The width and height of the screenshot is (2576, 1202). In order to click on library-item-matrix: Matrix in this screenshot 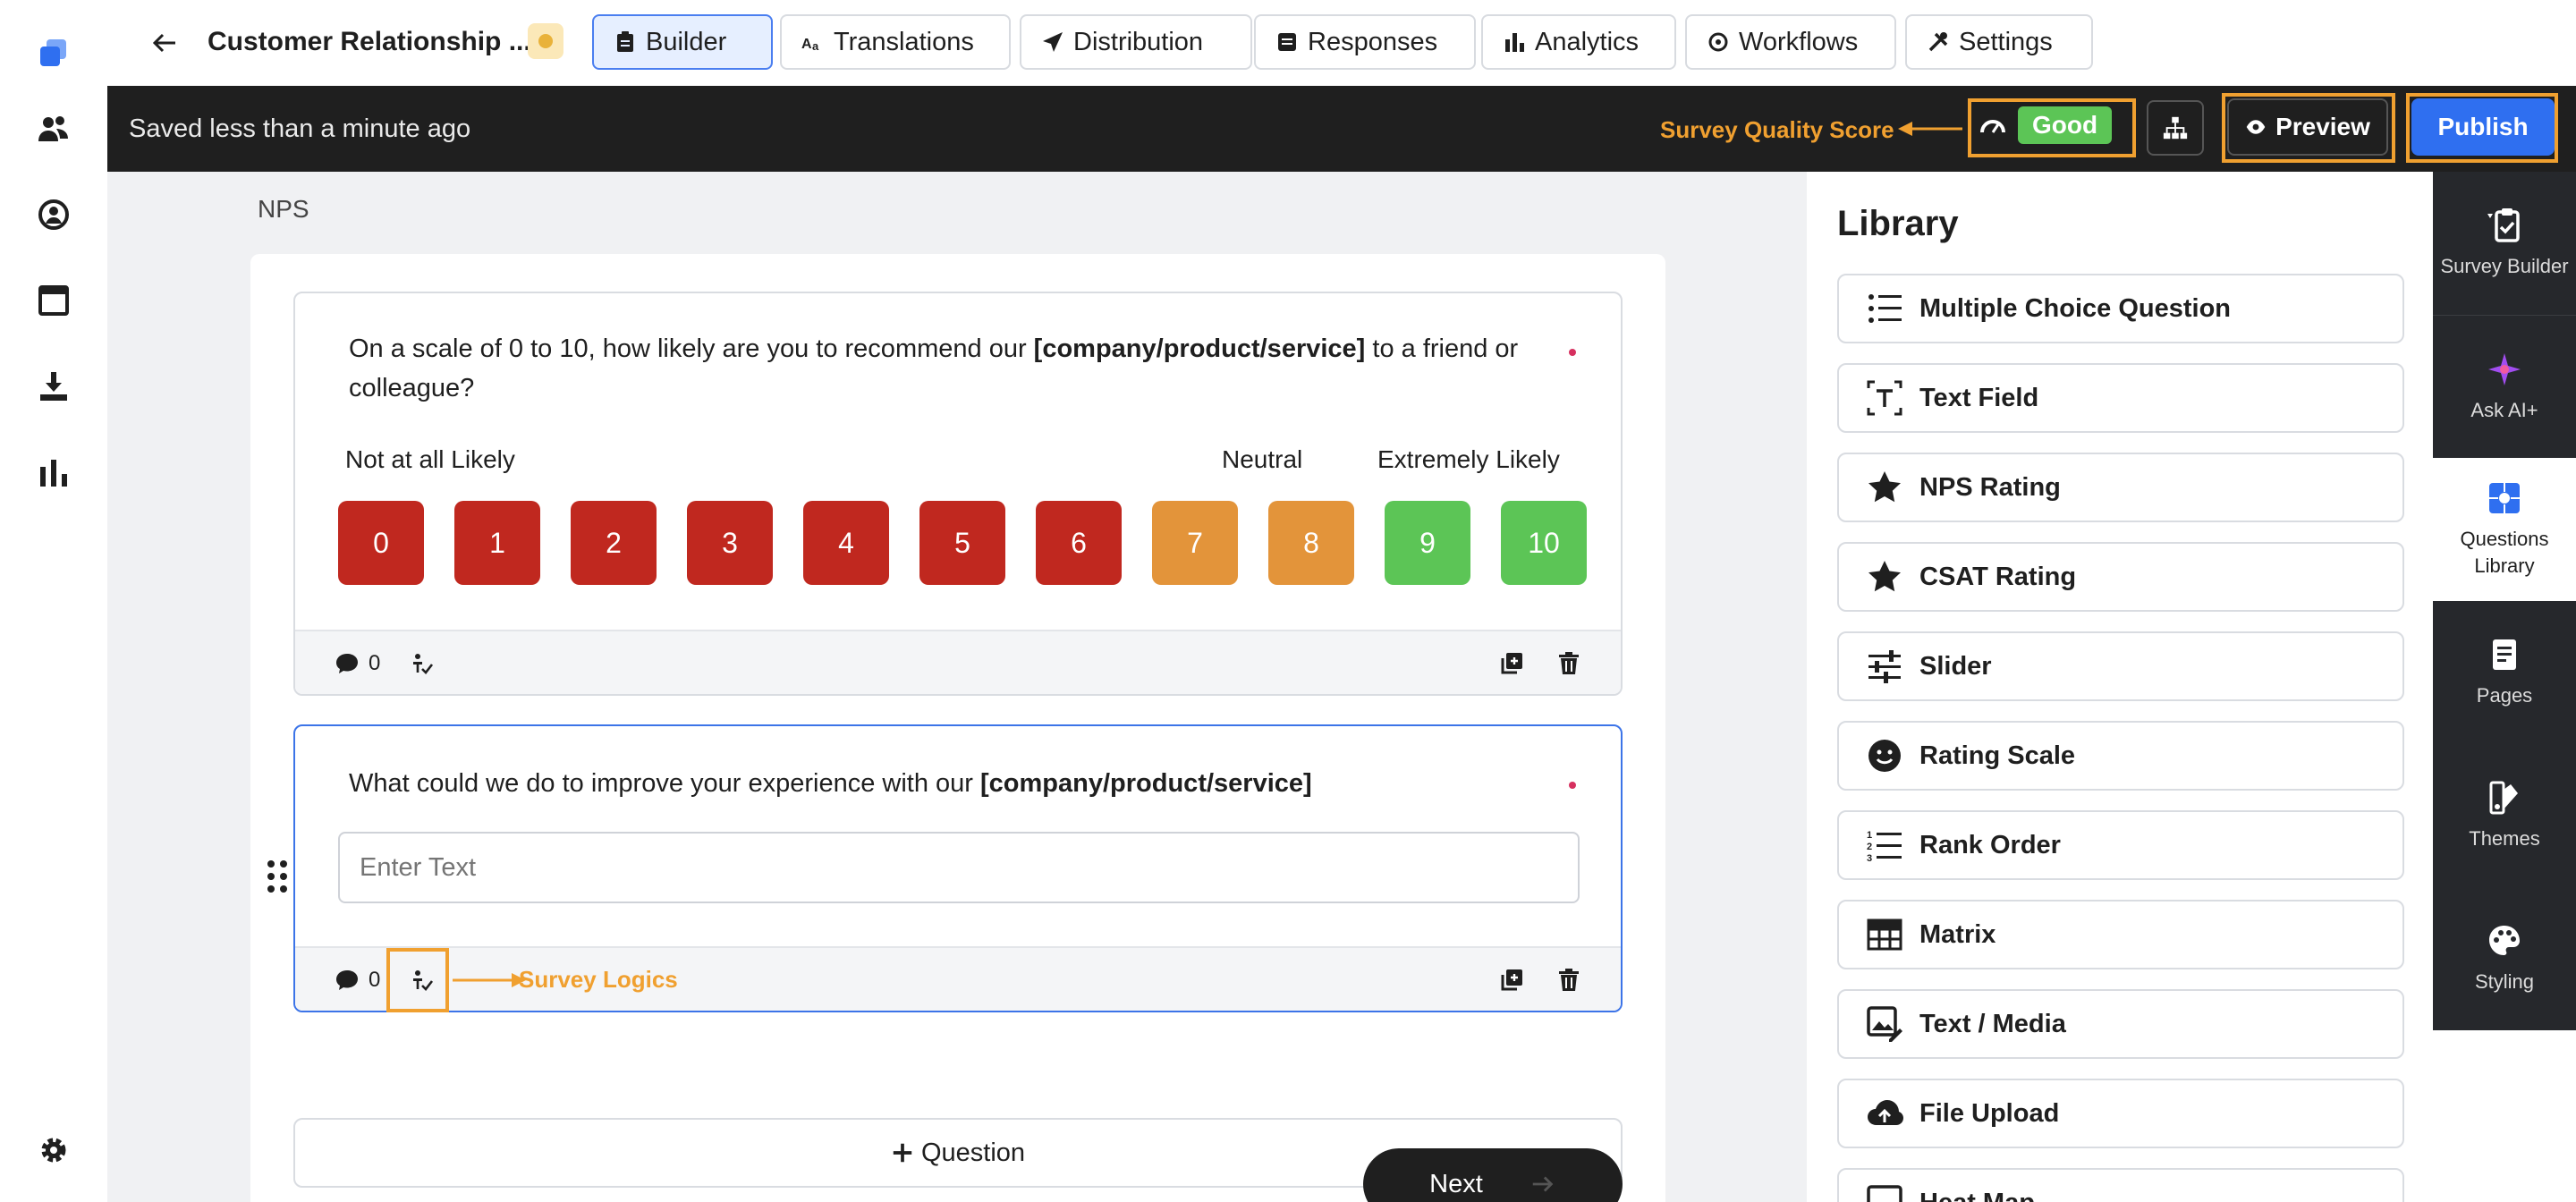, I will do `click(2120, 934)`.